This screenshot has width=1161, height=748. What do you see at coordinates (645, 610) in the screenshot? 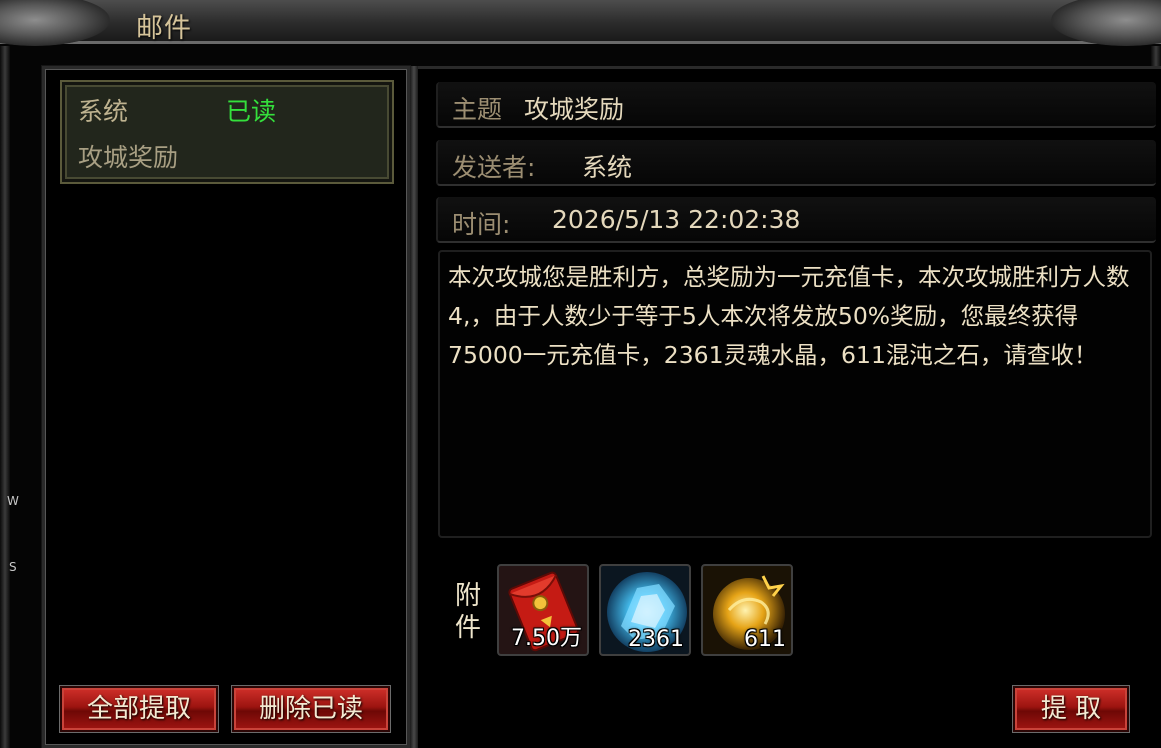
I see `attachment-slot-soul-crystal: 2361` at bounding box center [645, 610].